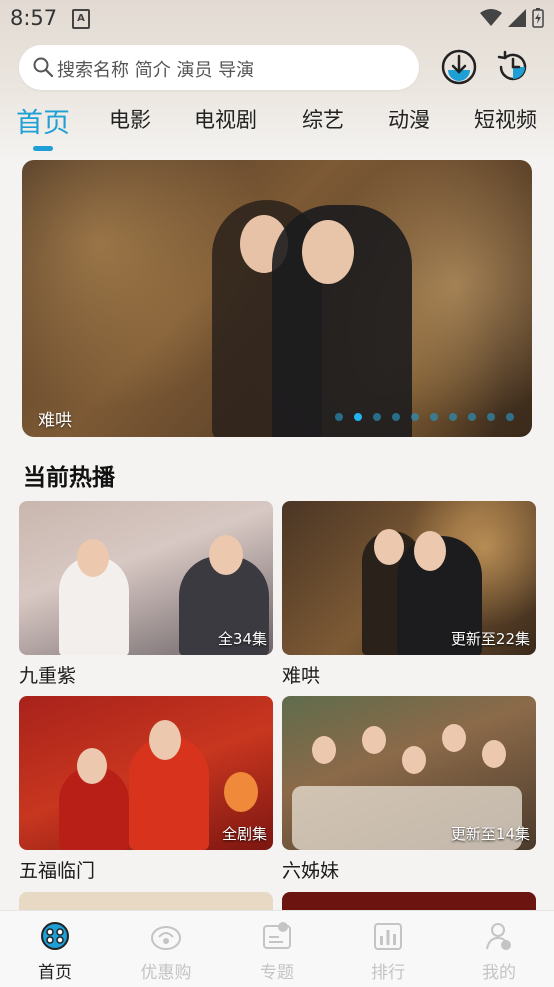 The width and height of the screenshot is (554, 987). I want to click on notification-icon: A, so click(81, 19).